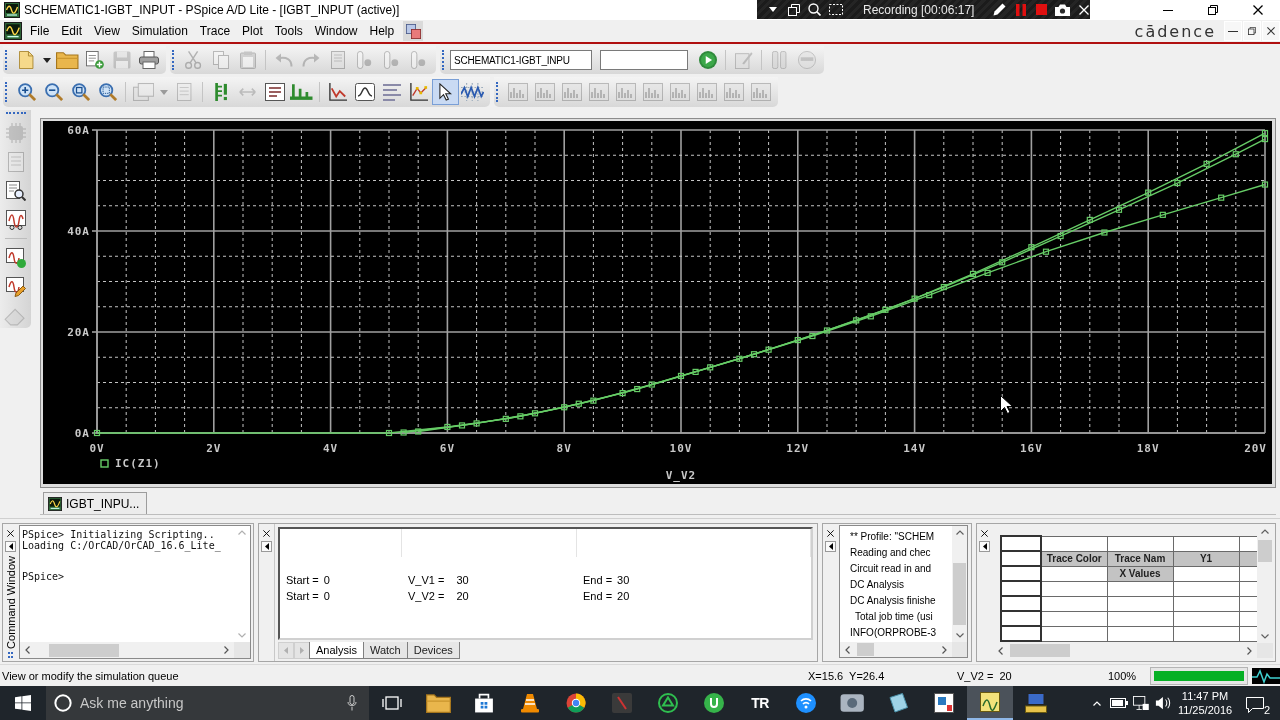  Describe the element at coordinates (1031, 448) in the screenshot. I see `axis-tick-label: 16V` at that location.